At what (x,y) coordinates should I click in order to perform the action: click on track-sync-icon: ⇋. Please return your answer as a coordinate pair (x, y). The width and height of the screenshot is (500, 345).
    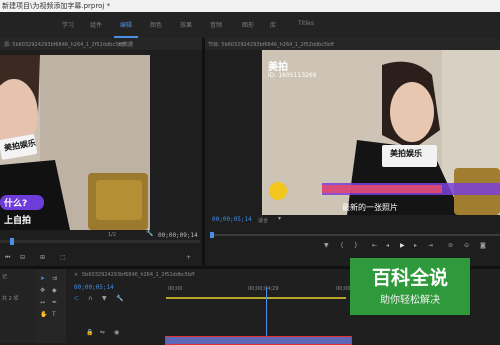
    Looking at the image, I should click on (102, 332).